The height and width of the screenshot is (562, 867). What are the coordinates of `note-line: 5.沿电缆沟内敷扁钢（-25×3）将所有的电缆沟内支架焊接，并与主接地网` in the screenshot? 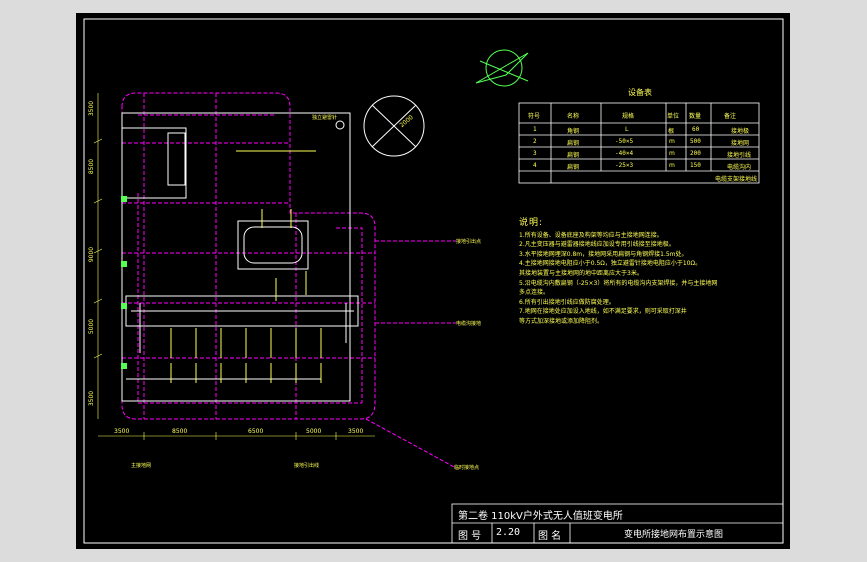 It's located at (618, 283).